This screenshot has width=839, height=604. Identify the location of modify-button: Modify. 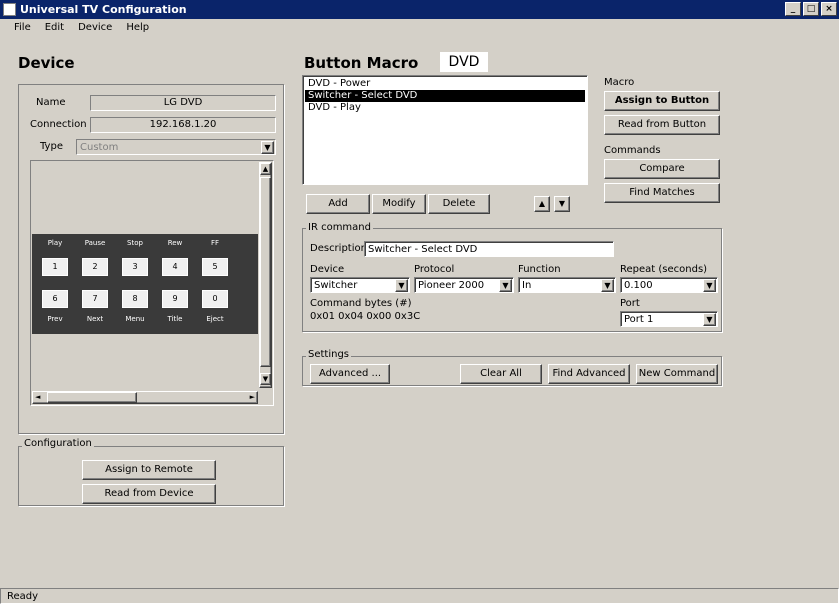
(399, 204).